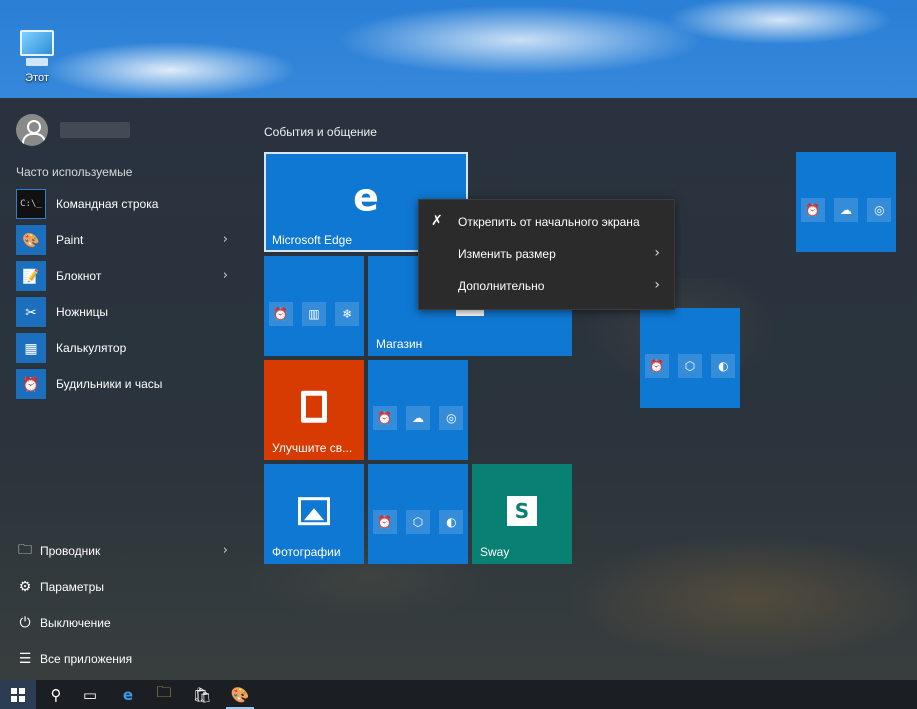 Image resolution: width=917 pixels, height=709 pixels. Describe the element at coordinates (127, 276) in the screenshot. I see `app-item-notepad: 📝 Блокнот ›` at that location.